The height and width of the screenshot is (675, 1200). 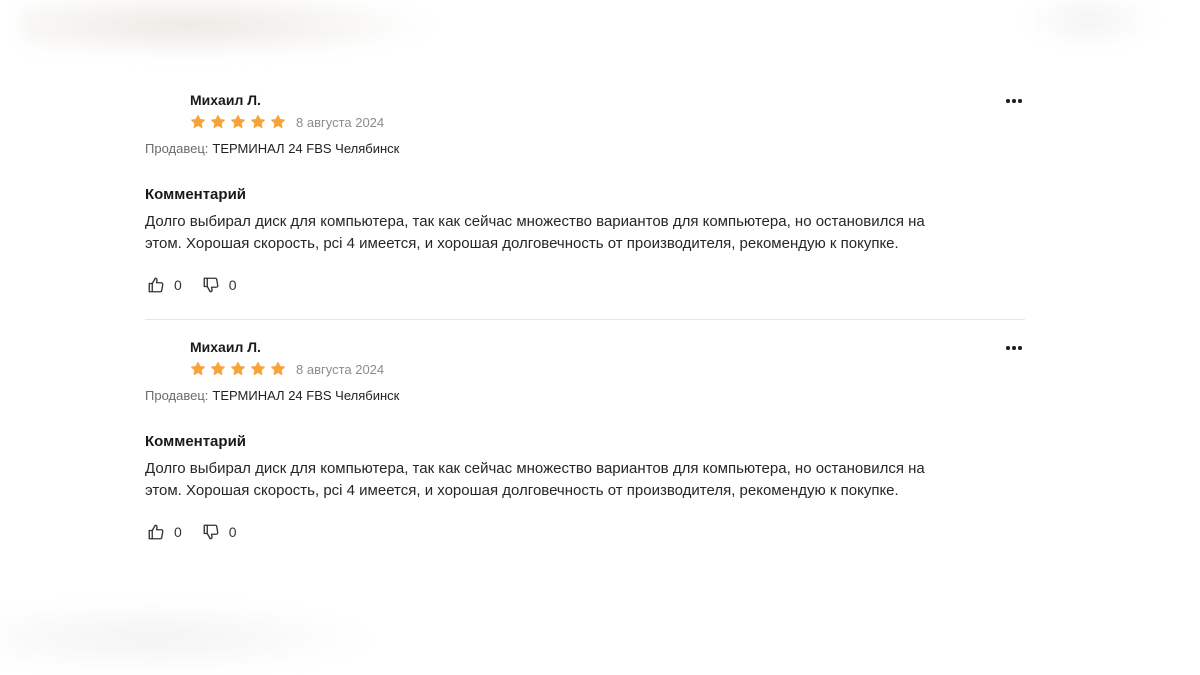 I want to click on review-divider, so click(x=585, y=319).